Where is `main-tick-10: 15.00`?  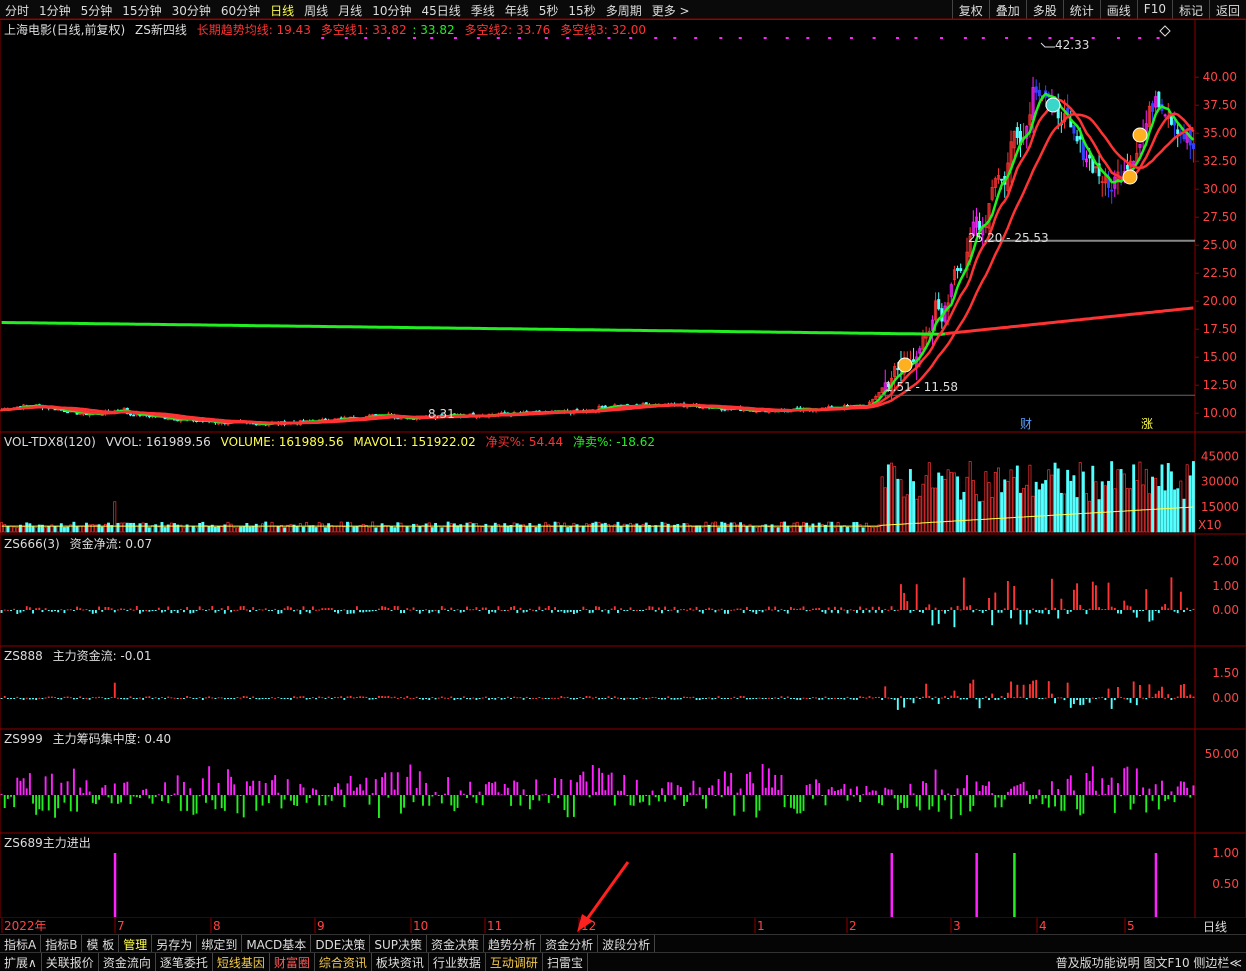
main-tick-10: 15.00 is located at coordinates (1220, 357).